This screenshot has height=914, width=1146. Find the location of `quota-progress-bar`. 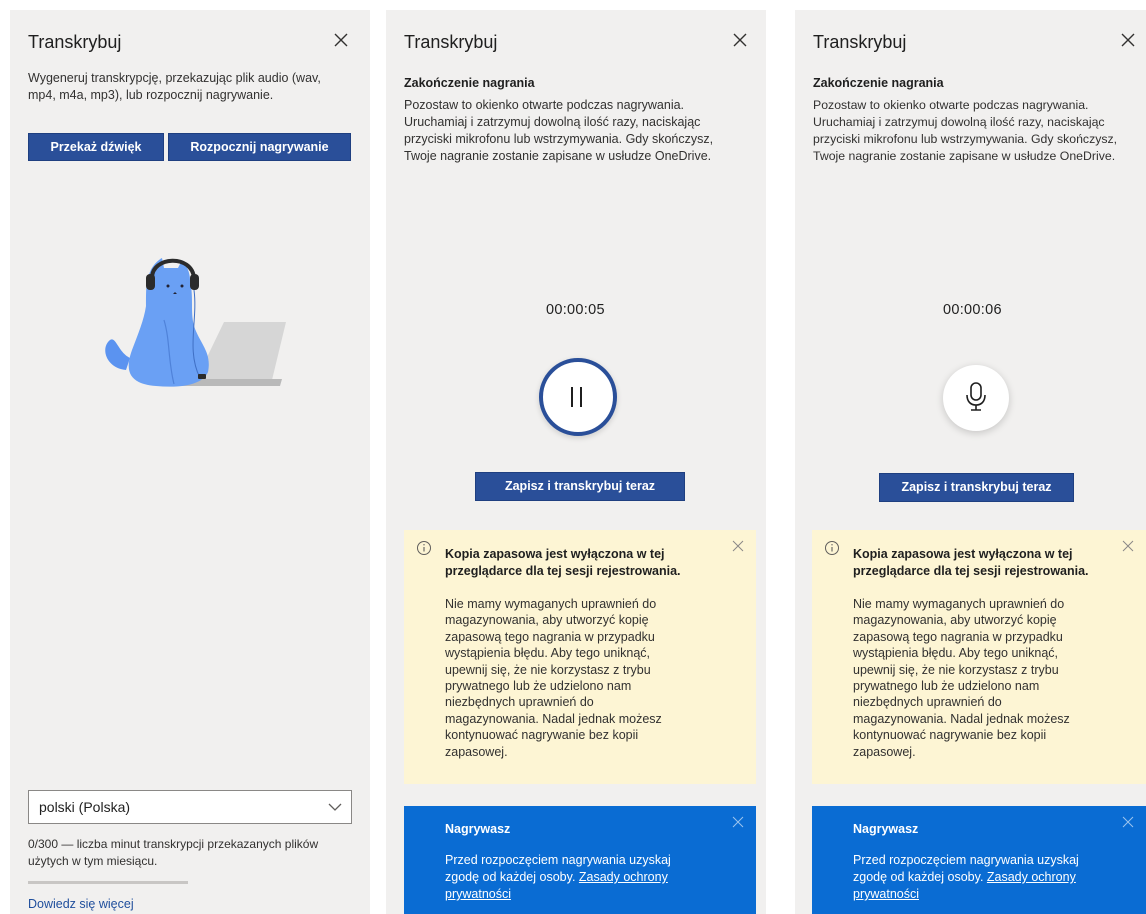

quota-progress-bar is located at coordinates (108, 882).